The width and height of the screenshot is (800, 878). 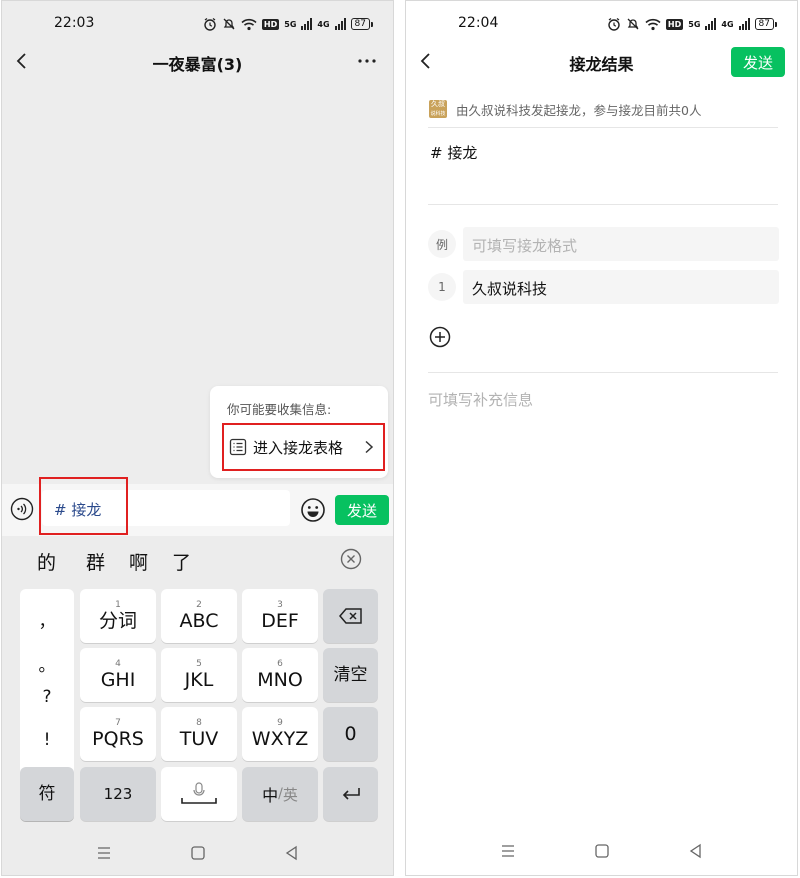 What do you see at coordinates (118, 794) in the screenshot?
I see `numbers-key: 123` at bounding box center [118, 794].